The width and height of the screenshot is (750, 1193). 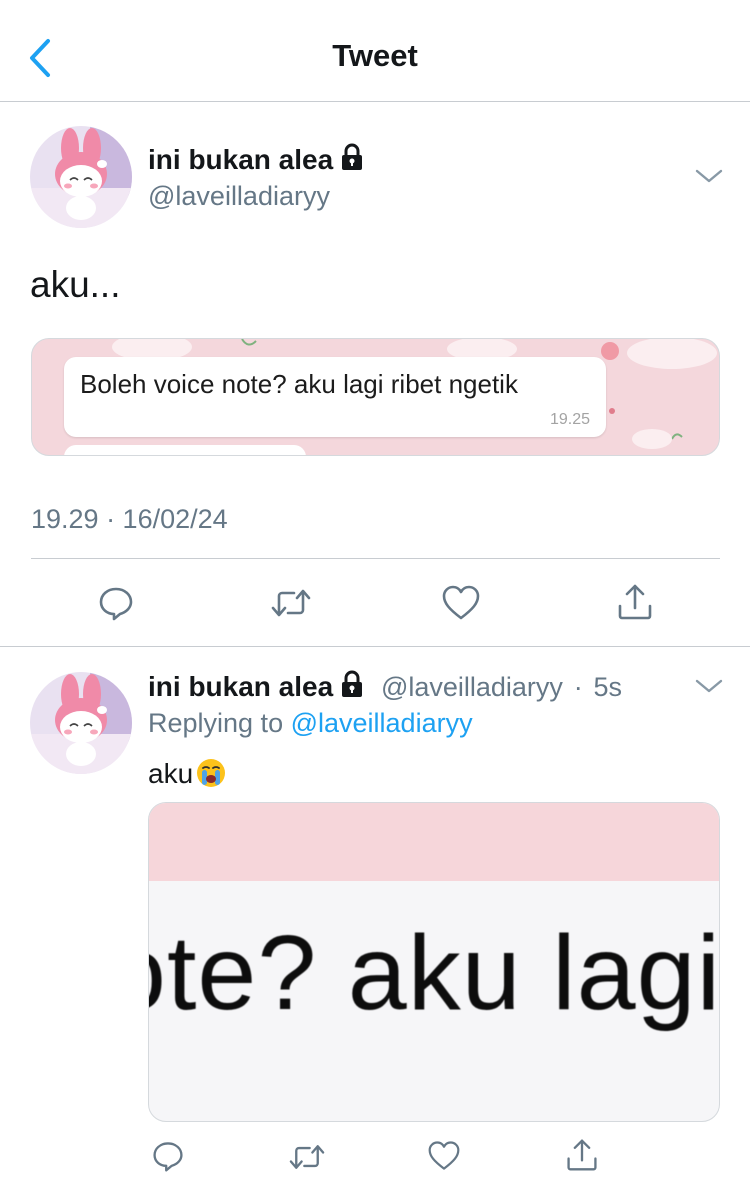 I want to click on tweet-timestamp: 19.29 · 16/02/24, so click(x=129, y=519).